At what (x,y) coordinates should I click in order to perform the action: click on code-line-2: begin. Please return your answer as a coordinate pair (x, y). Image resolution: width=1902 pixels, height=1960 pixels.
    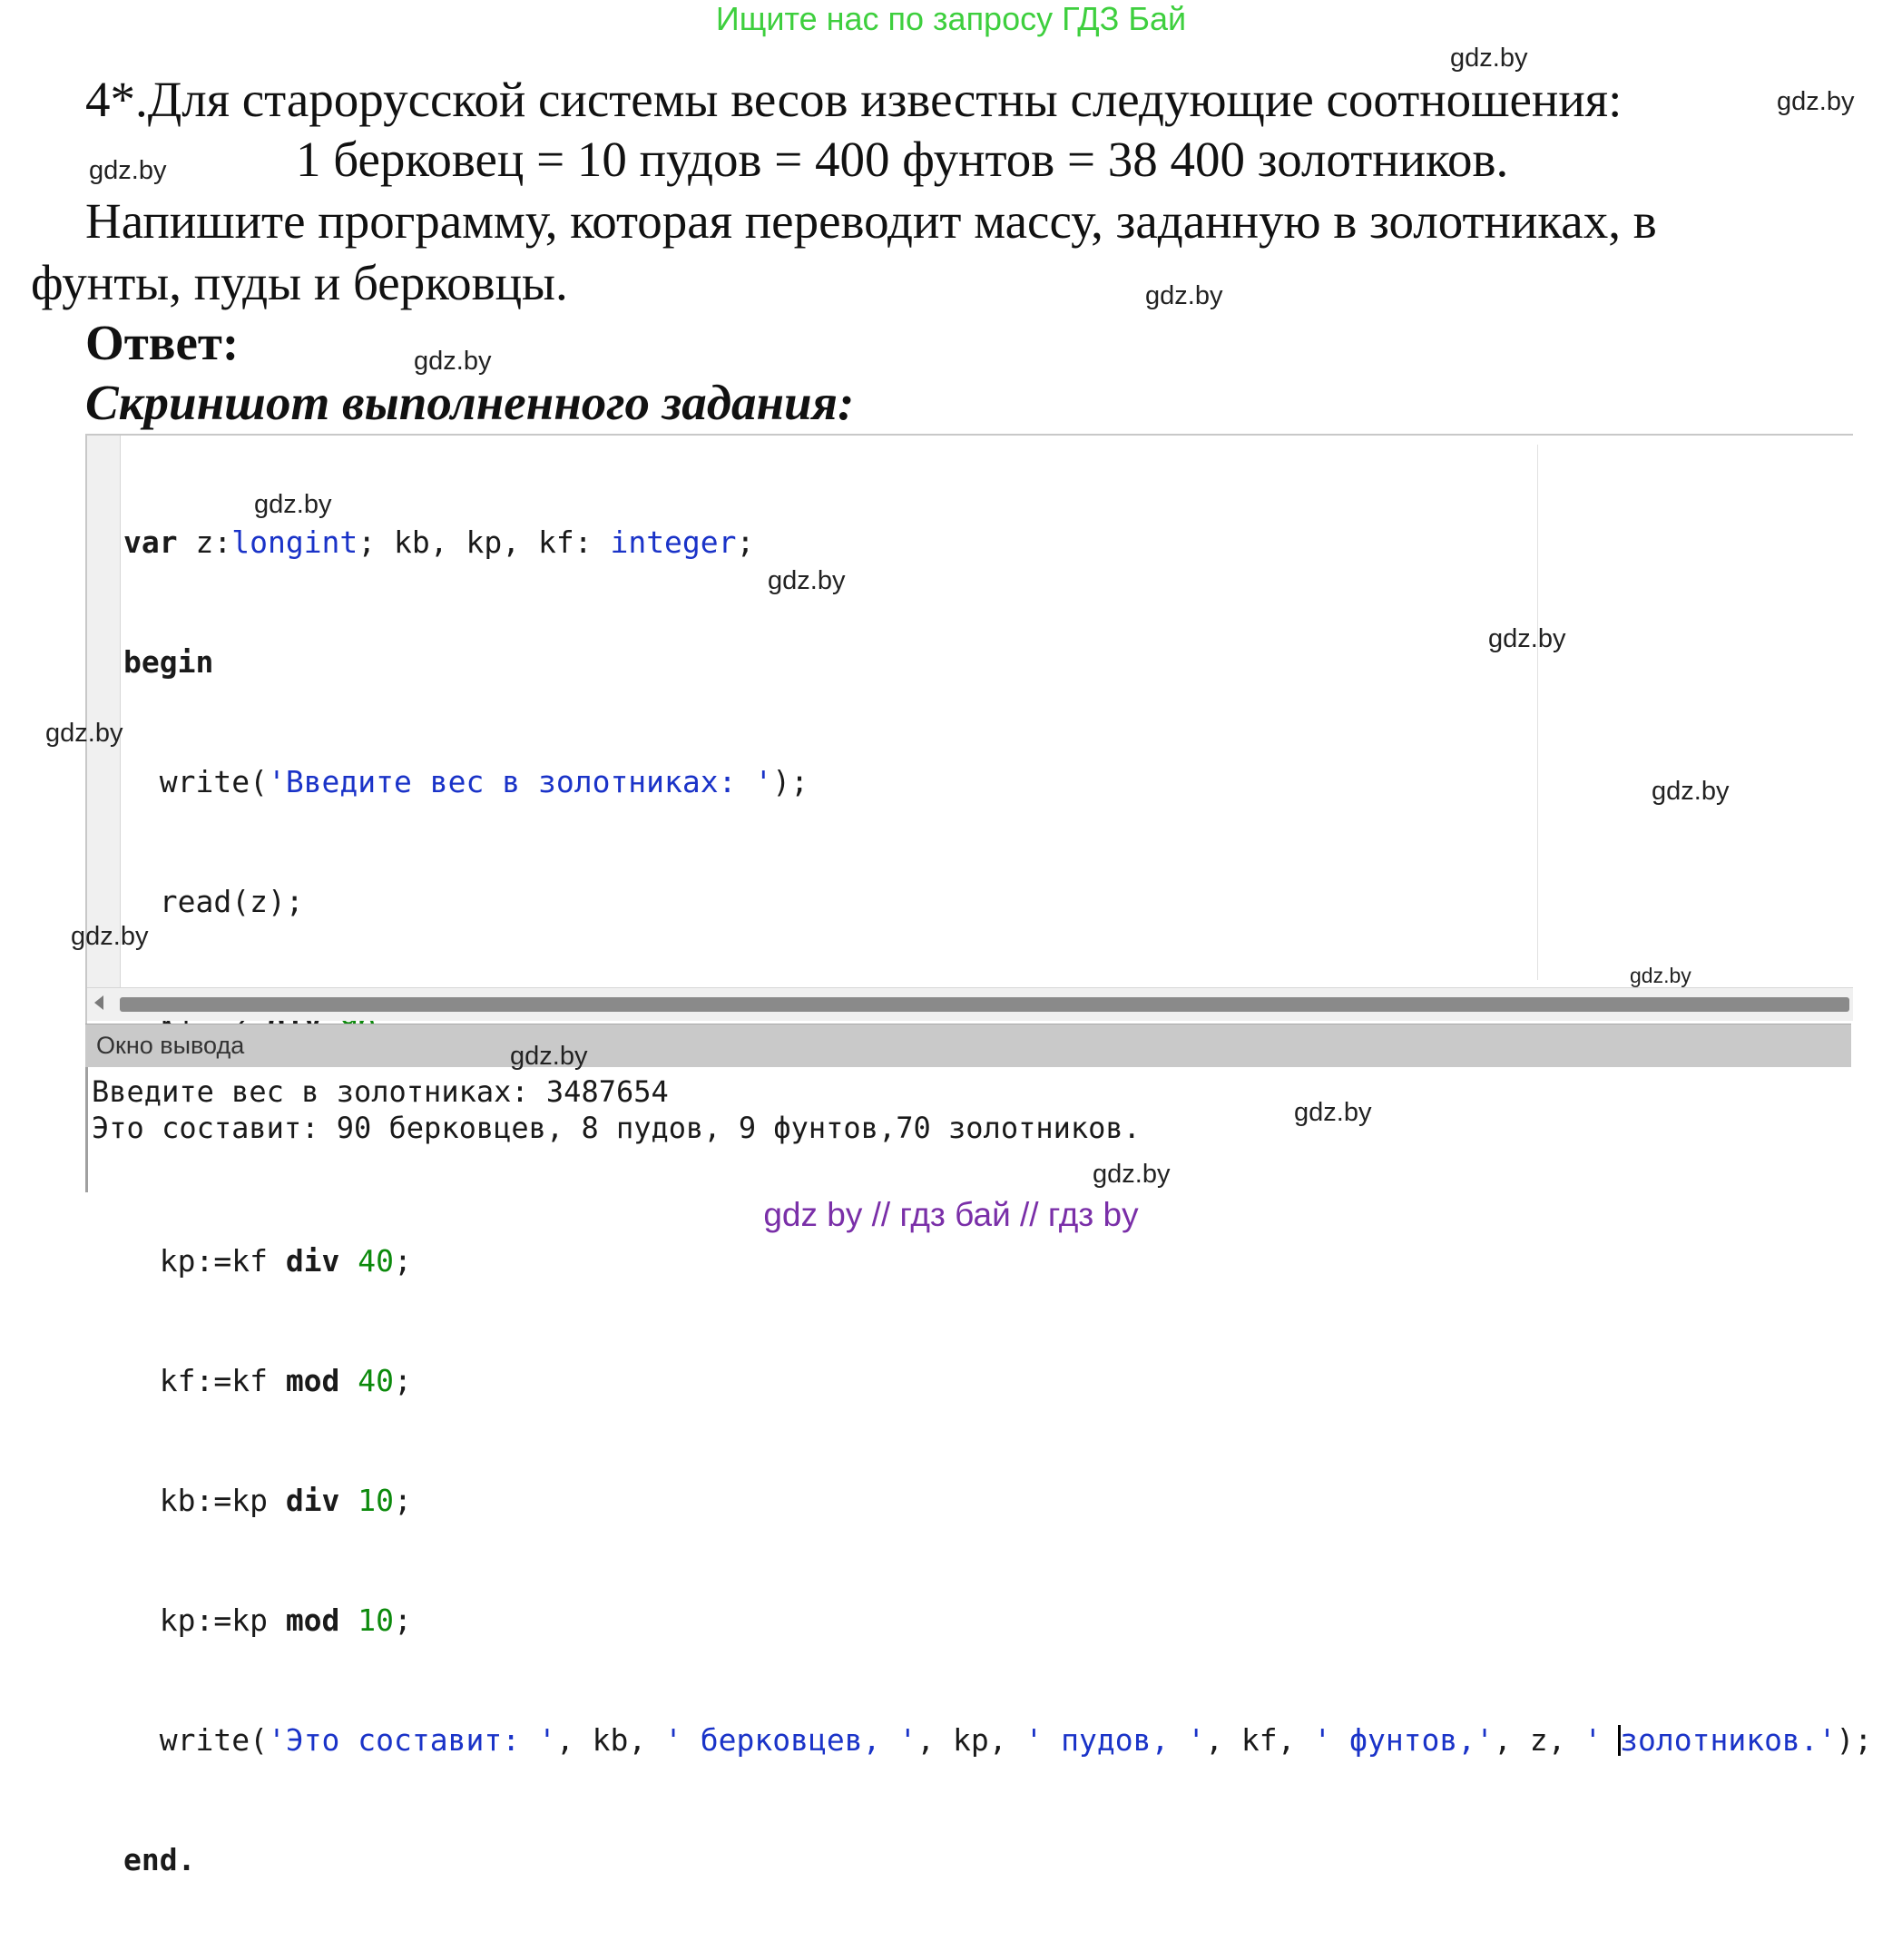
    Looking at the image, I should click on (998, 662).